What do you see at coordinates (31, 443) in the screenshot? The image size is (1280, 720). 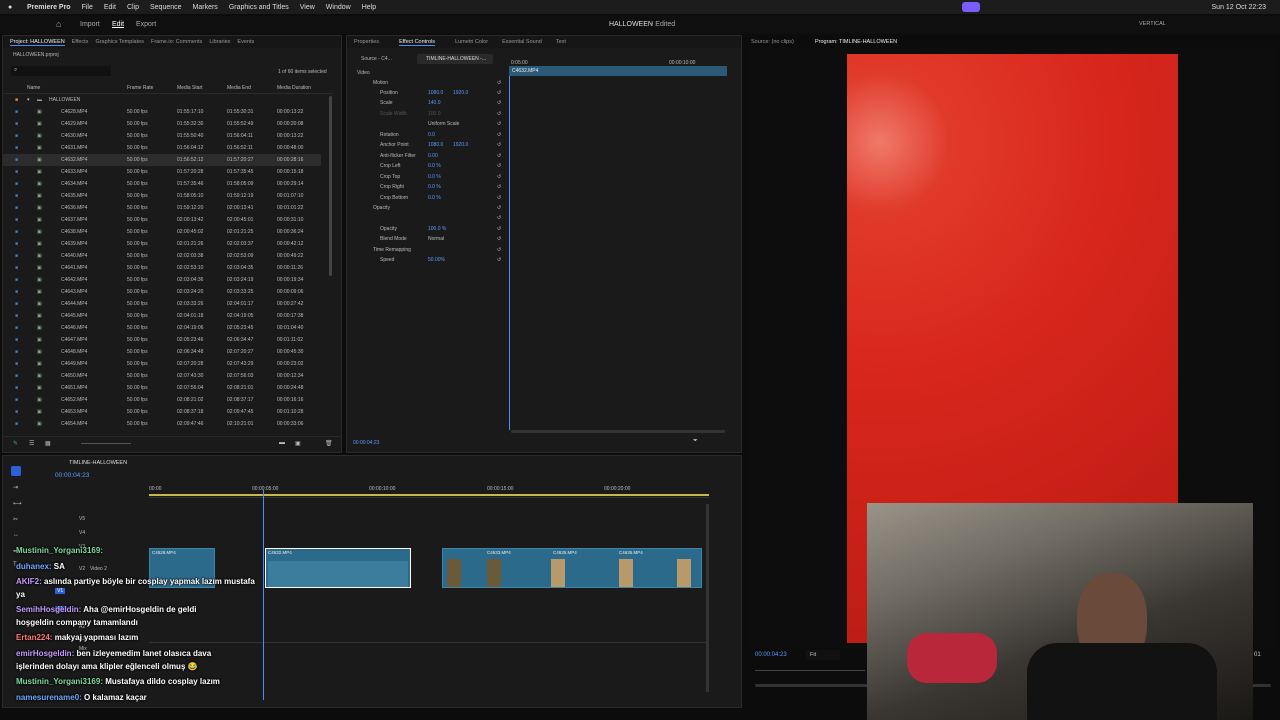 I see `list-view-icon: ☰` at bounding box center [31, 443].